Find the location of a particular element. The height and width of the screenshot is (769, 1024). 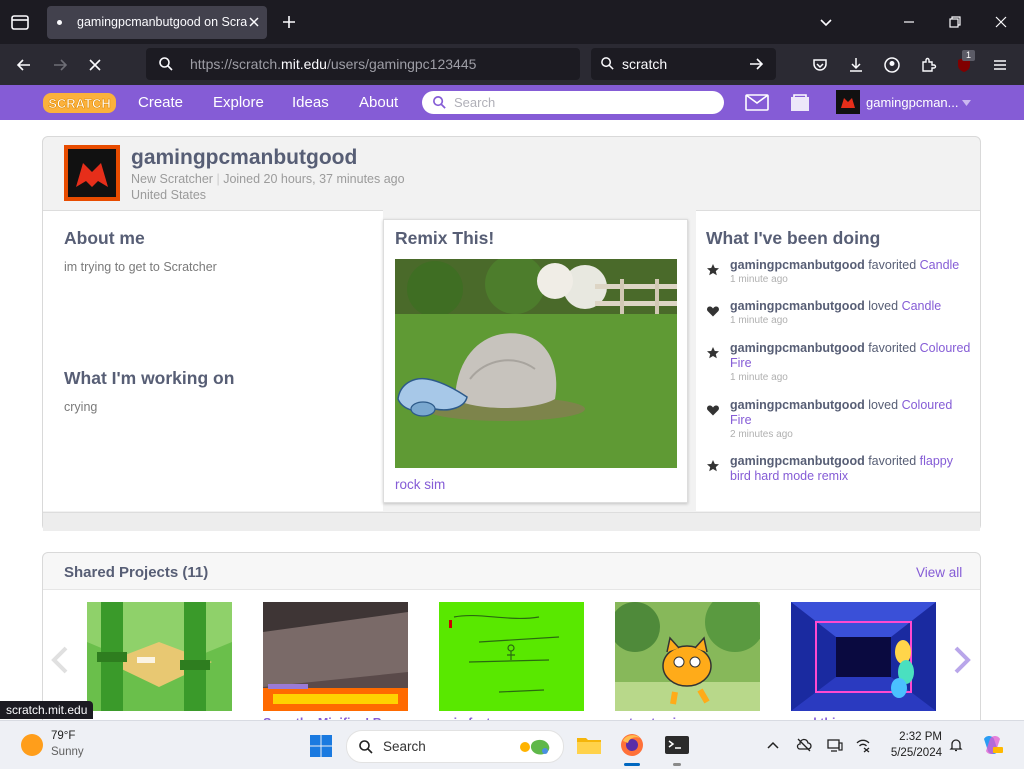

profile-country: United States is located at coordinates (169, 195).